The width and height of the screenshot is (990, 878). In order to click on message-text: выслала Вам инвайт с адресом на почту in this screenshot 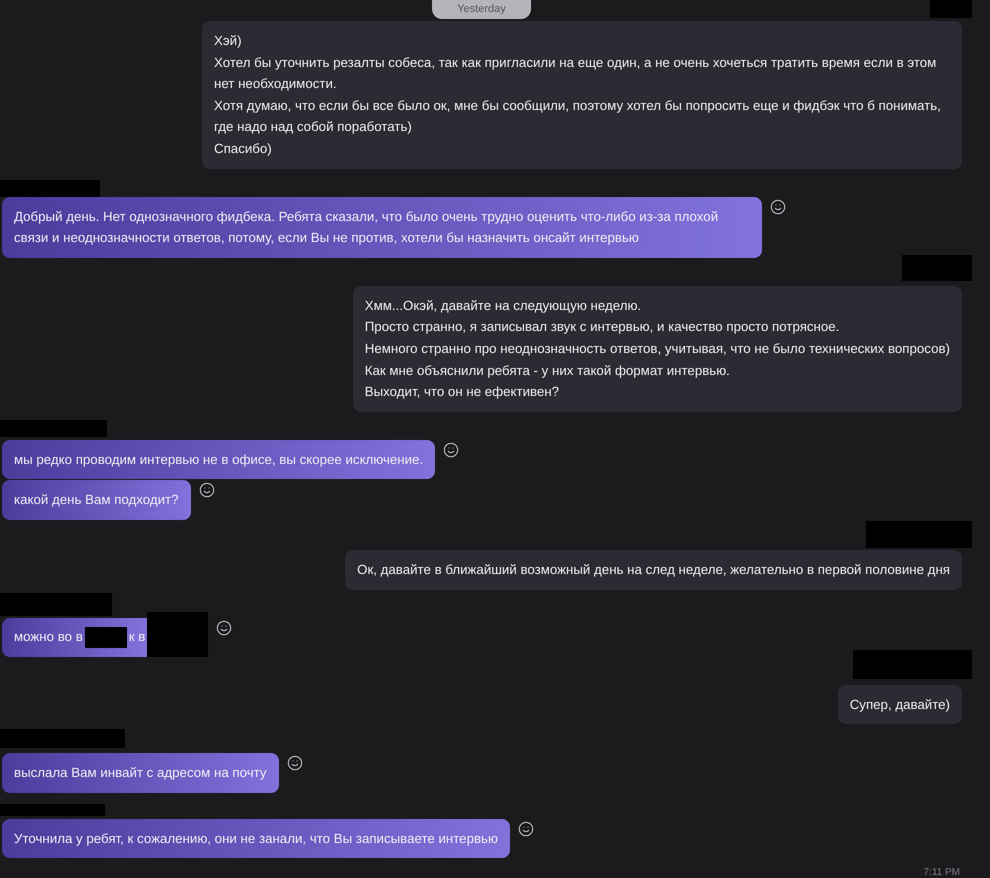, I will do `click(140, 773)`.